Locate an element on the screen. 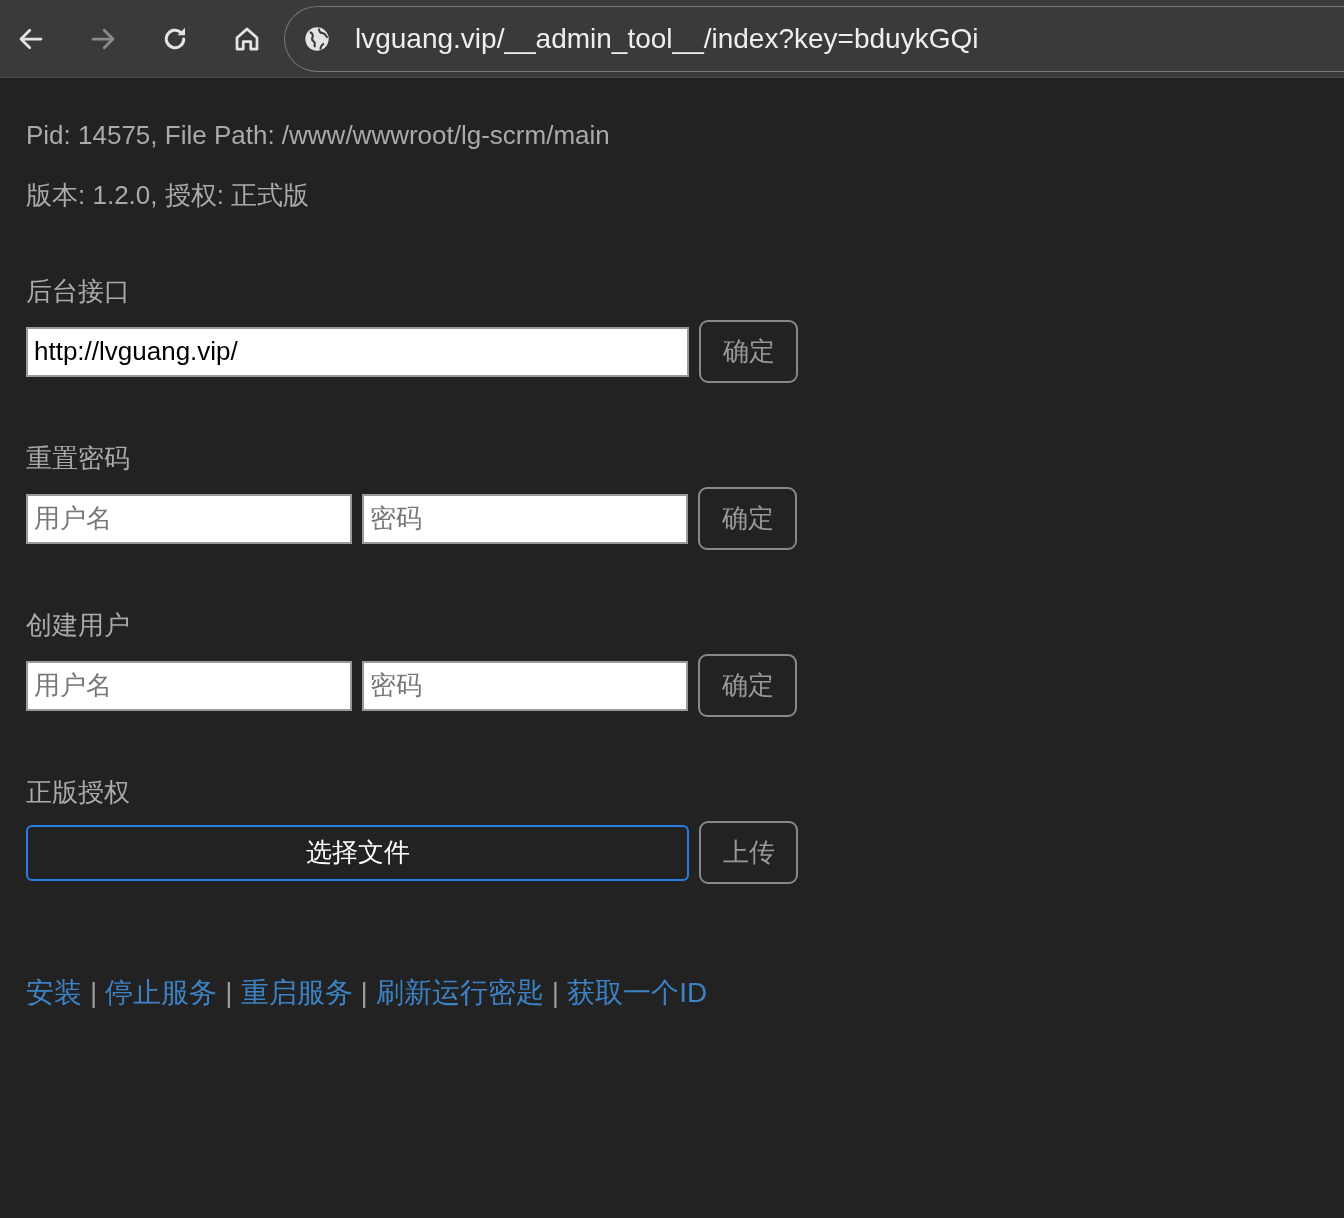 The image size is (1344, 1218). section-title: 后台接口 is located at coordinates (78, 291).